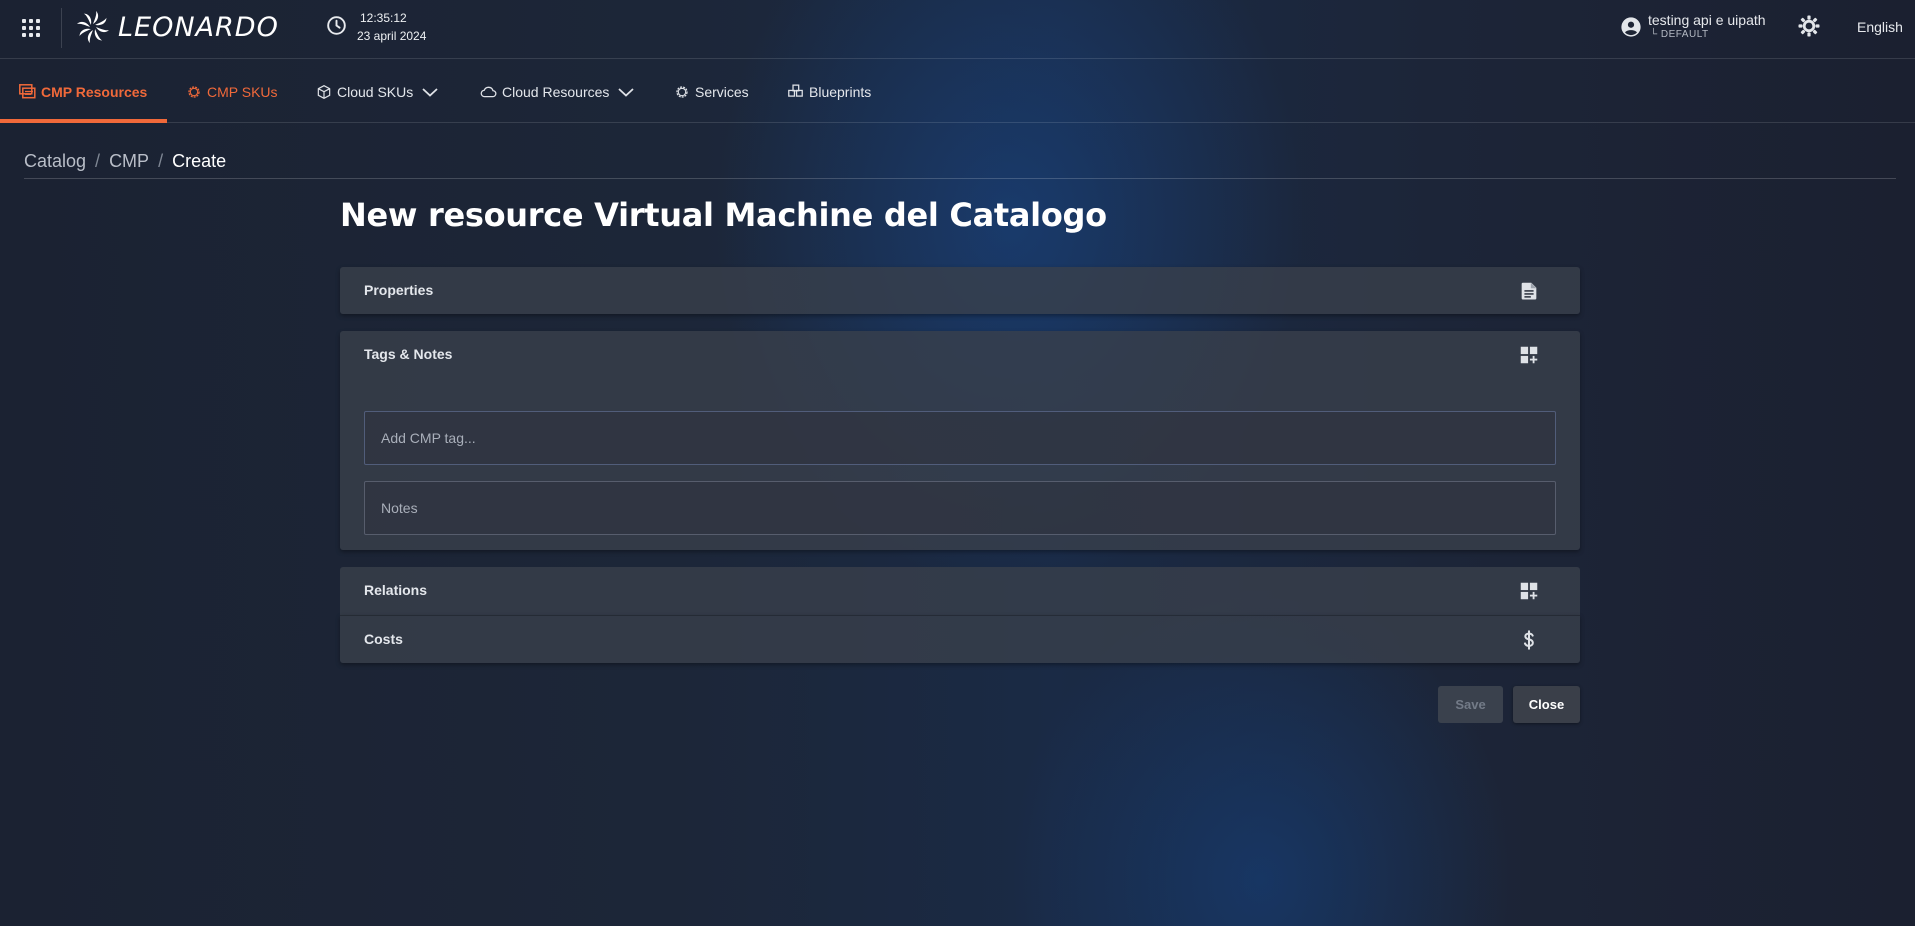  I want to click on close-button: Close, so click(1546, 704).